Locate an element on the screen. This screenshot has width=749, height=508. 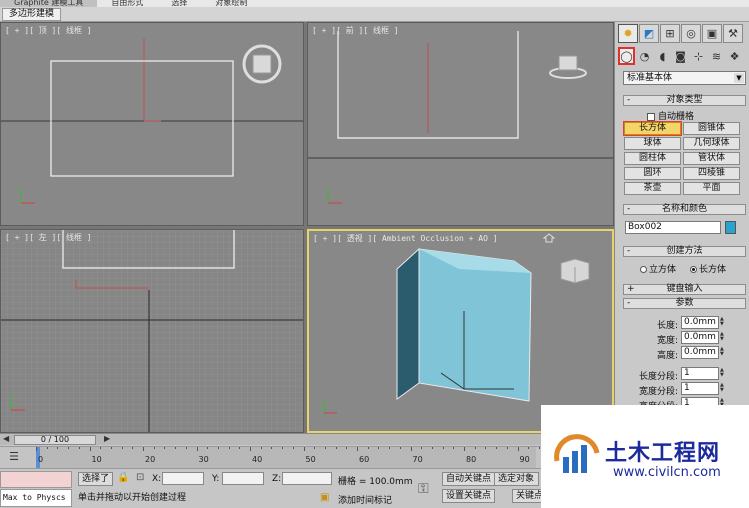
cameras-icon: ◙ is located at coordinates (680, 56).